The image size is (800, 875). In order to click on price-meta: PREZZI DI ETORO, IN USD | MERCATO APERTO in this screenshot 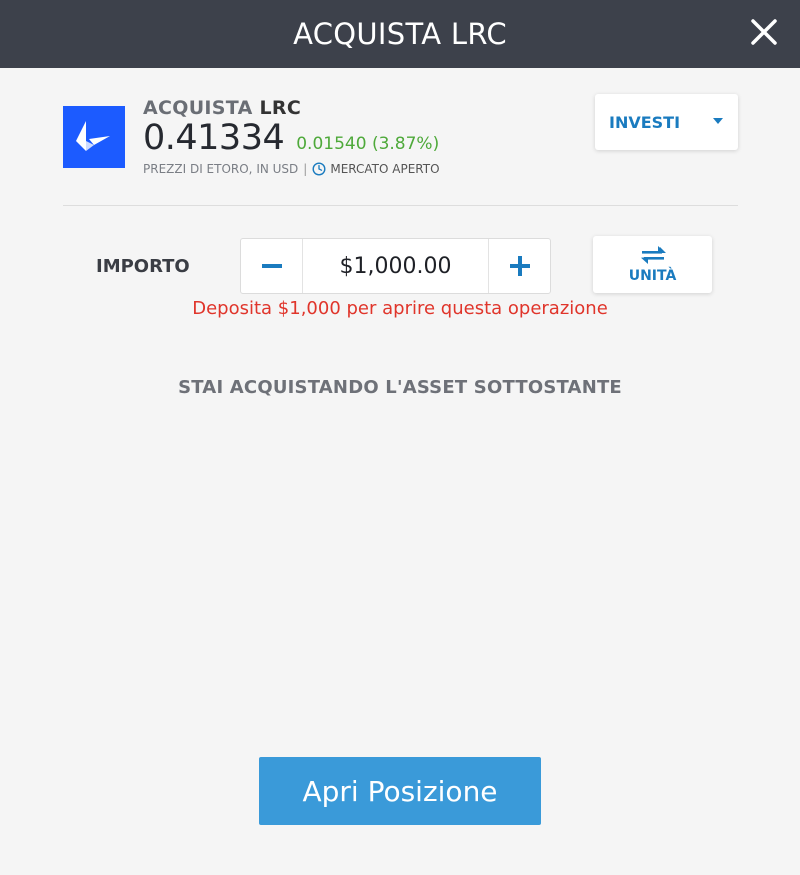, I will do `click(291, 169)`.